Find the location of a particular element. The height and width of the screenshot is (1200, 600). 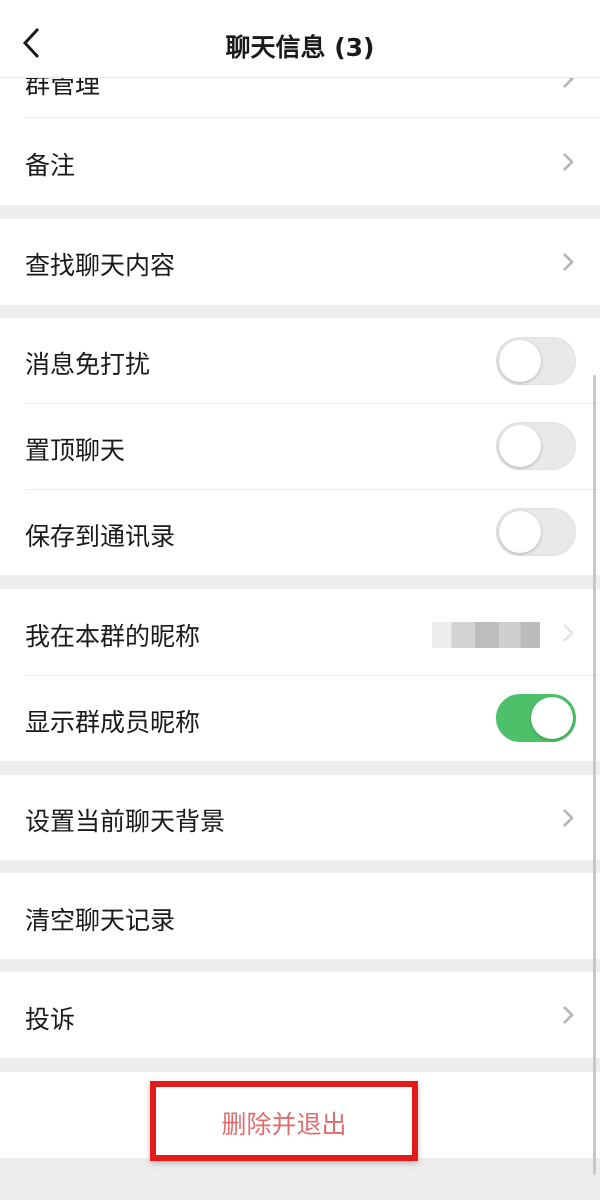

section-search: 查找聊天内容 is located at coordinates (300, 262).